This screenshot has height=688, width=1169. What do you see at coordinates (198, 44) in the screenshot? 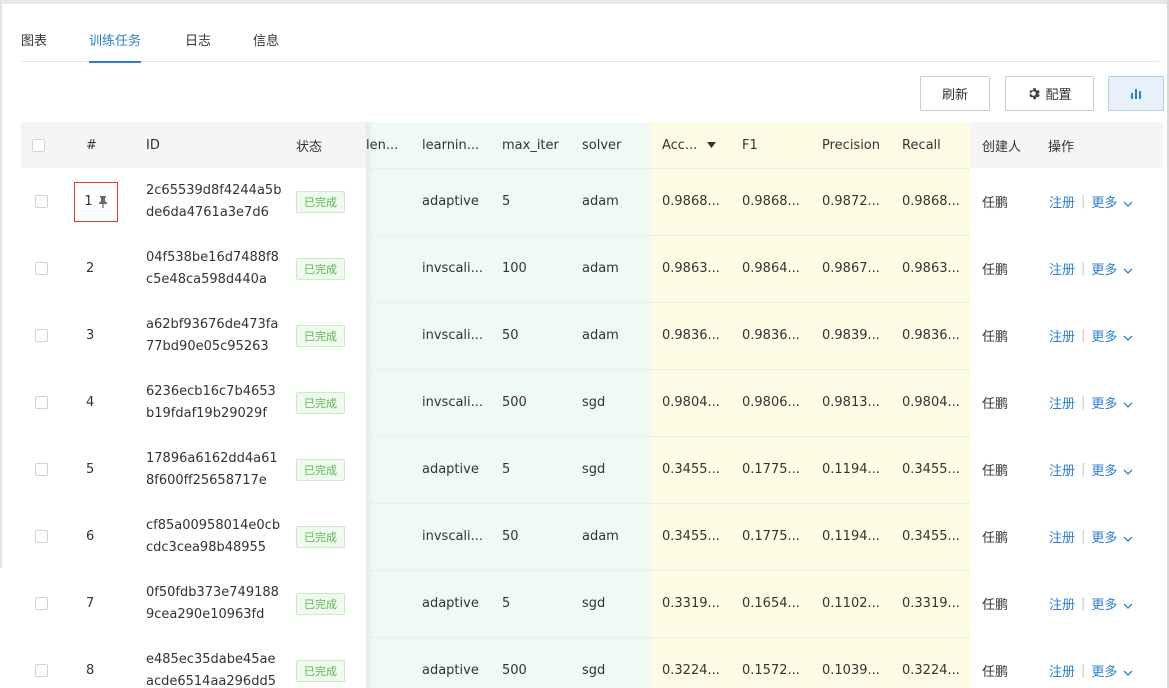
I see `tab-logs: 日志` at bounding box center [198, 44].